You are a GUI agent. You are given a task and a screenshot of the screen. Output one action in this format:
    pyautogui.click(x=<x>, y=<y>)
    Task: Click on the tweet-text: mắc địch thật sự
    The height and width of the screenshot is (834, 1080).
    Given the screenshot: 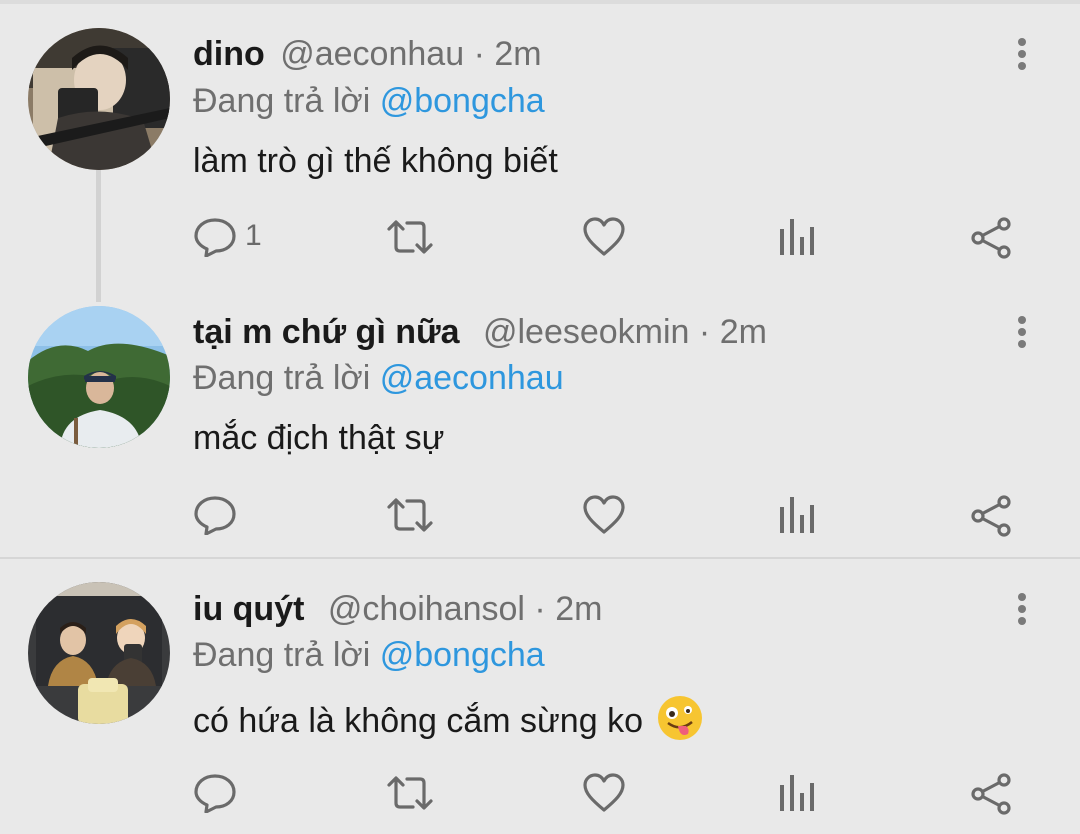 What is the action you would take?
    pyautogui.click(x=319, y=438)
    